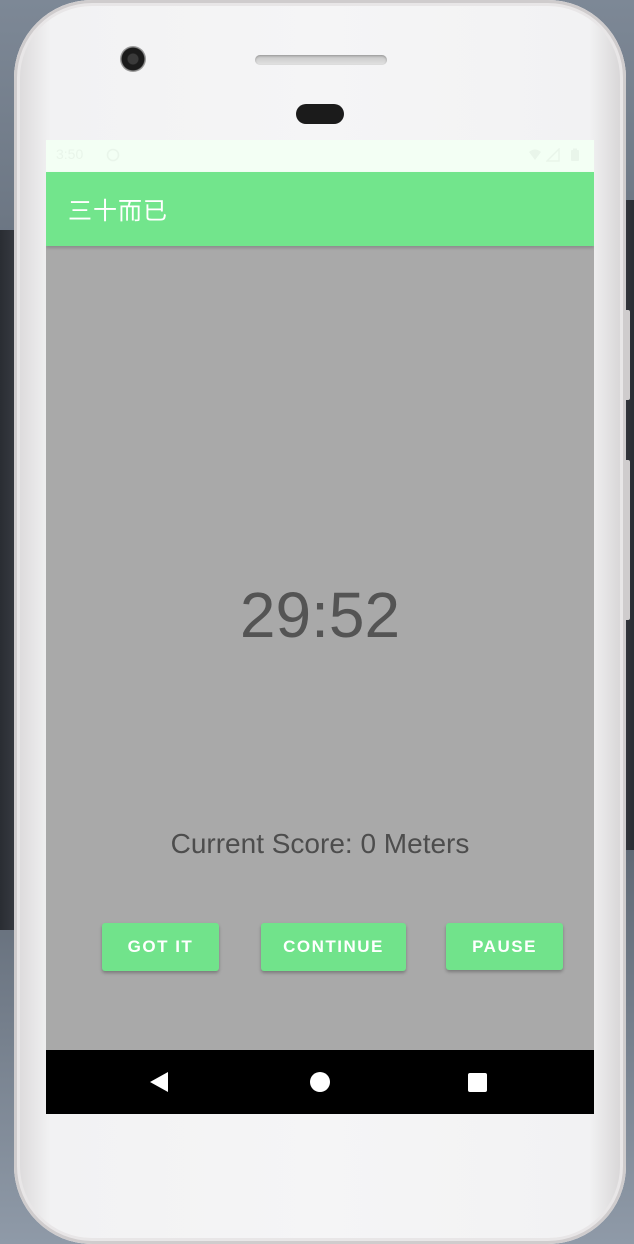  What do you see at coordinates (320, 843) in the screenshot?
I see `current-score-label: Current Score: 0 Meters` at bounding box center [320, 843].